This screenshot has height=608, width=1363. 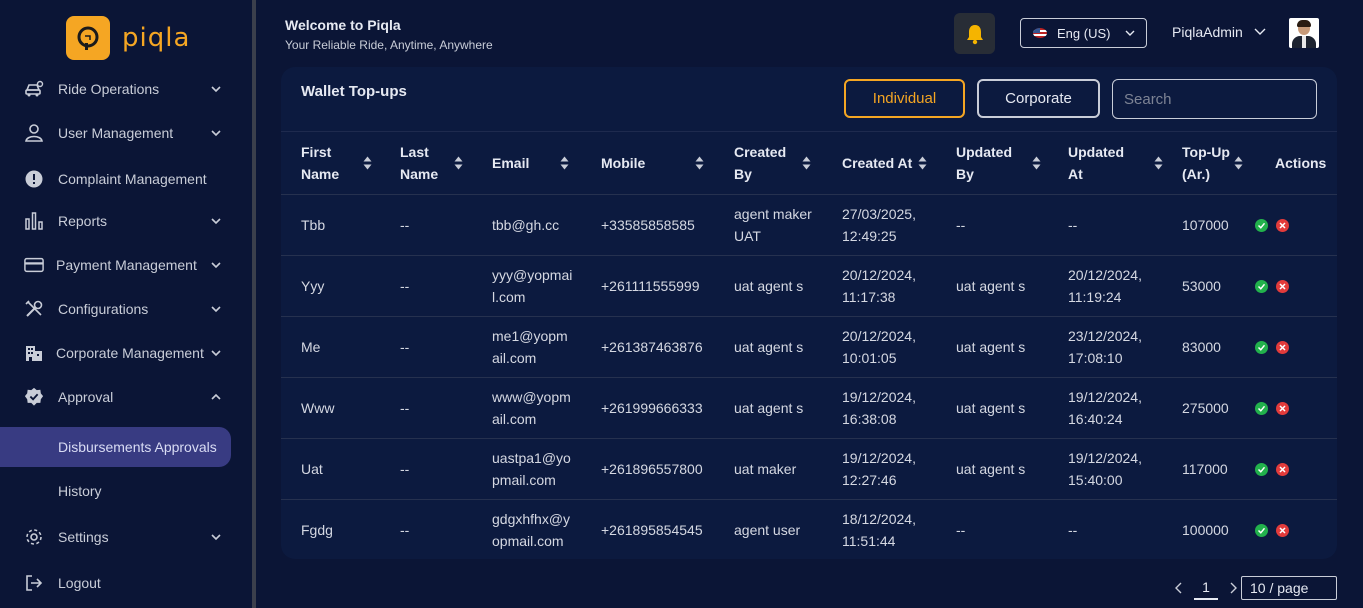 What do you see at coordinates (254, 304) in the screenshot?
I see `sidebar-divider` at bounding box center [254, 304].